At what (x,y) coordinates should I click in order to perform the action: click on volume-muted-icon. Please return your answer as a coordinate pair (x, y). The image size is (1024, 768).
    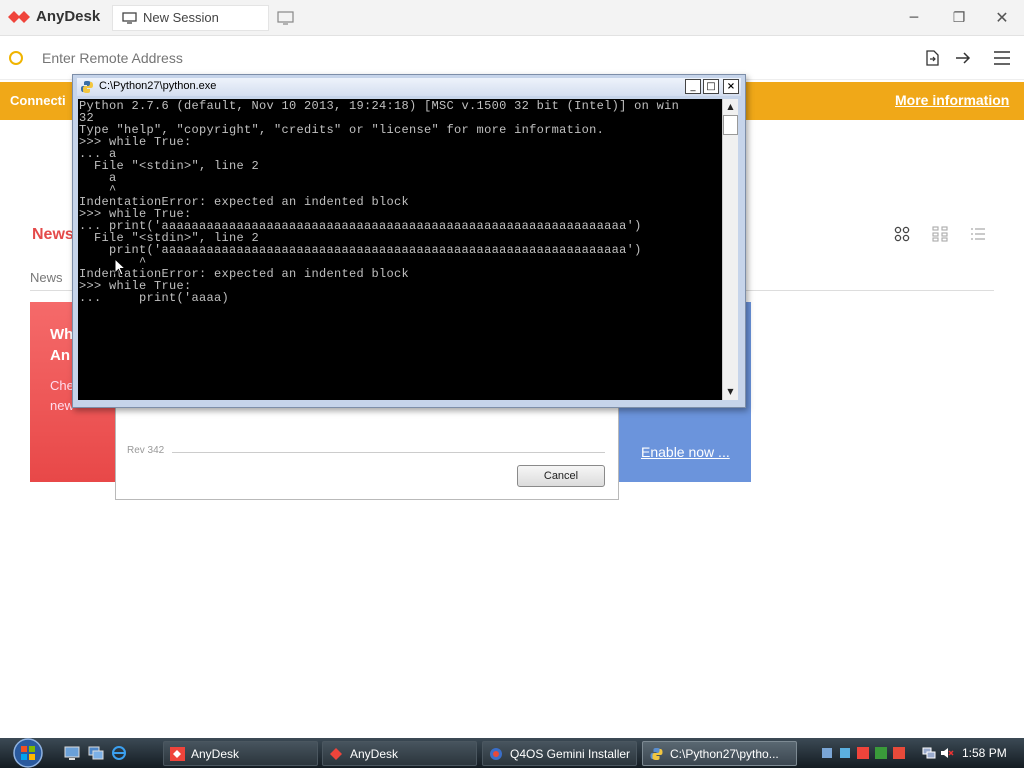
    Looking at the image, I should click on (947, 753).